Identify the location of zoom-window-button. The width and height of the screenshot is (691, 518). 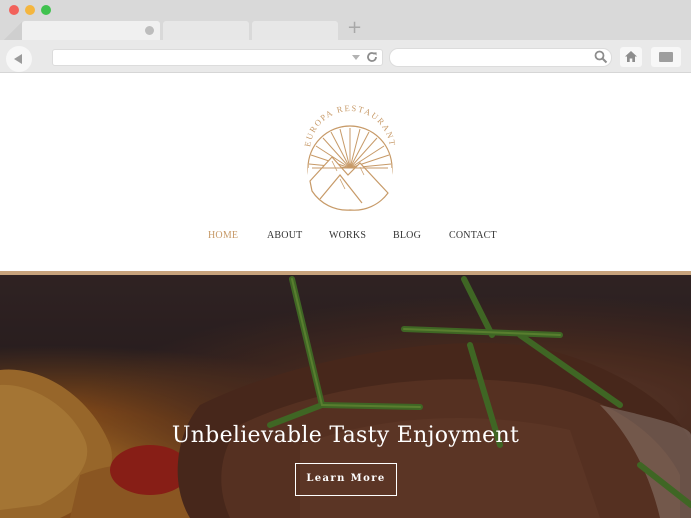
(46, 10).